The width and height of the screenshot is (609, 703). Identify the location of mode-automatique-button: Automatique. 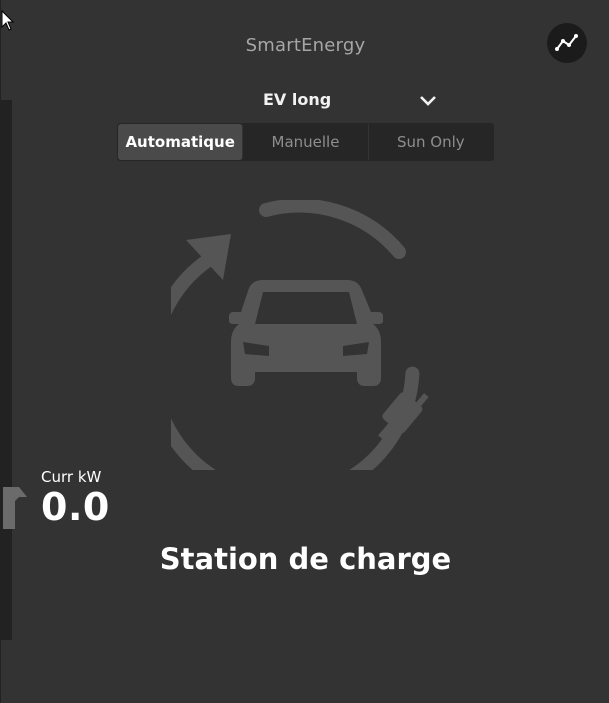
(181, 142).